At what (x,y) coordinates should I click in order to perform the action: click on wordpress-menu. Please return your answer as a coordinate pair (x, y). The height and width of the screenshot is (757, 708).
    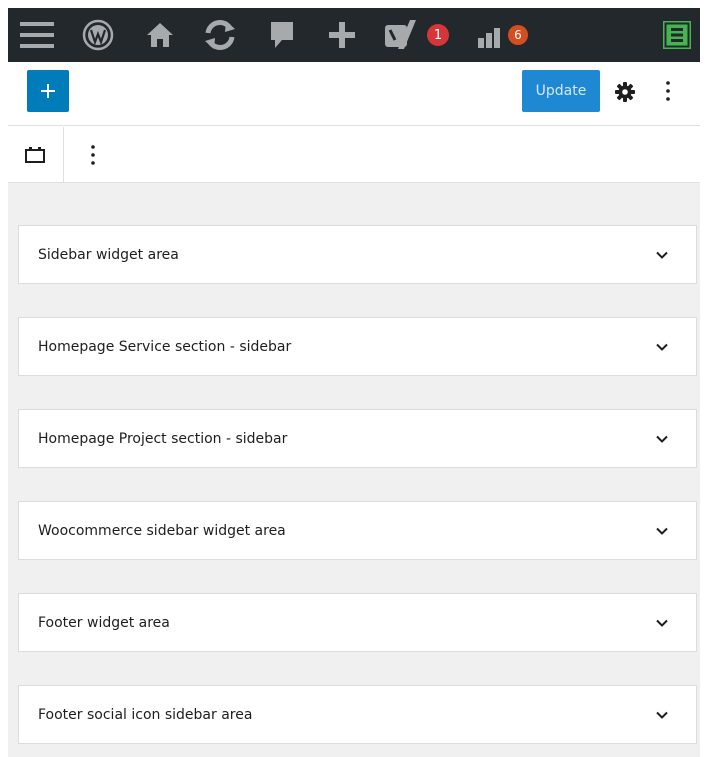
    Looking at the image, I should click on (98, 35).